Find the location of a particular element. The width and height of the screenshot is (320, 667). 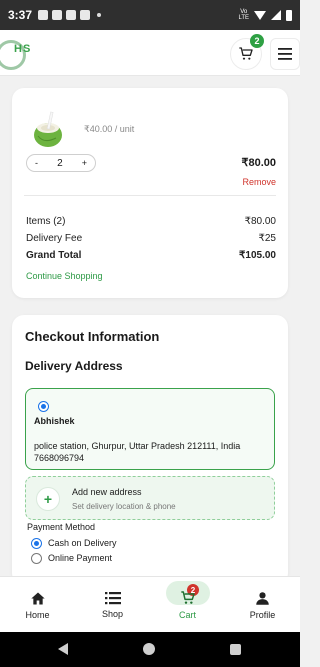

app-header: HS 2 is located at coordinates (150, 53).